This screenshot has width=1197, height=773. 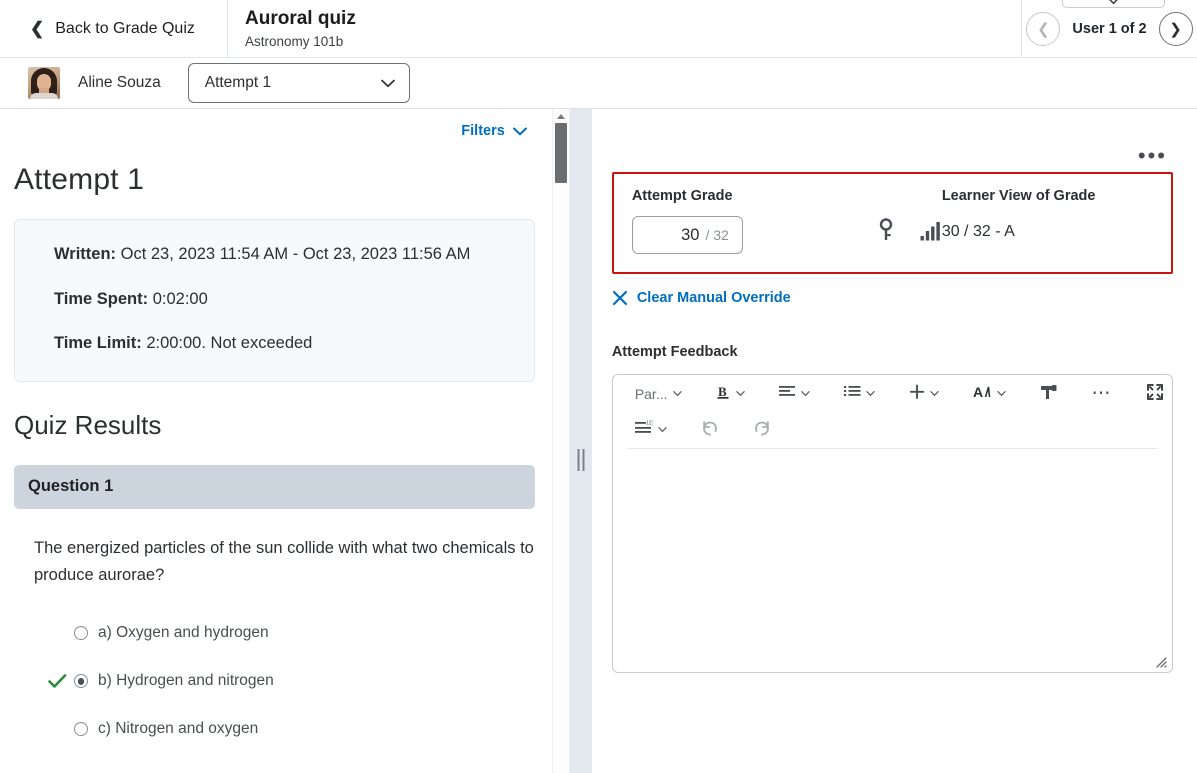 I want to click on circle-chevron-left-icon: ❮, so click(x=1043, y=29).